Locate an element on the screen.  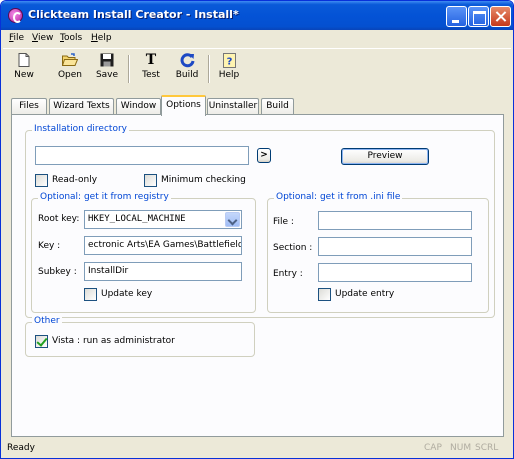
new-button: New is located at coordinates (24, 69).